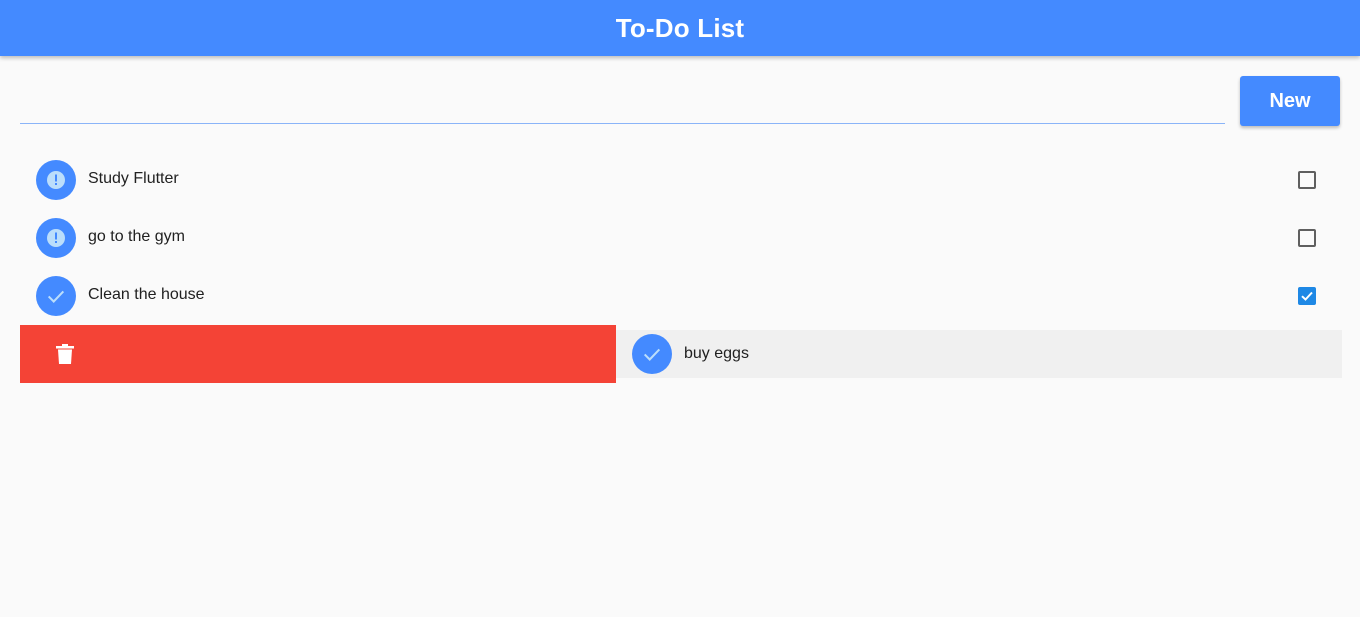 Image resolution: width=1360 pixels, height=617 pixels. What do you see at coordinates (680, 238) in the screenshot?
I see `list-item: go to the gym` at bounding box center [680, 238].